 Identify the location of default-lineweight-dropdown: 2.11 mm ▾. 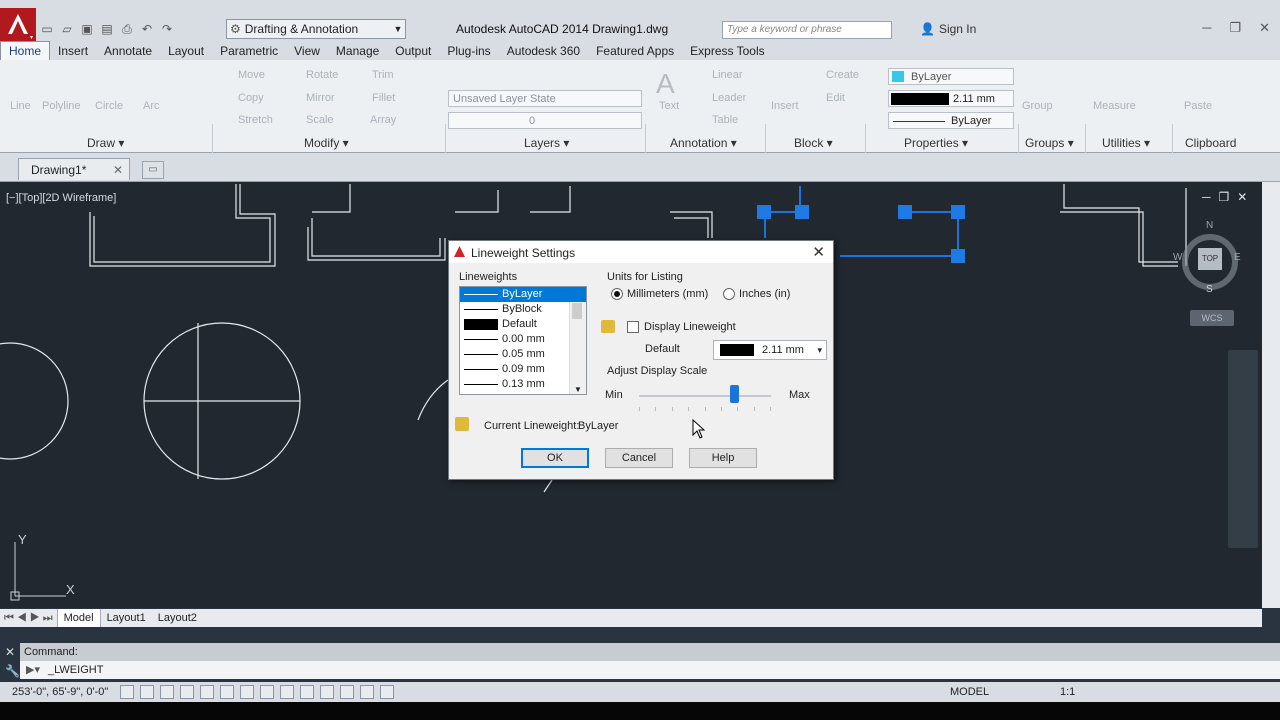
(770, 350).